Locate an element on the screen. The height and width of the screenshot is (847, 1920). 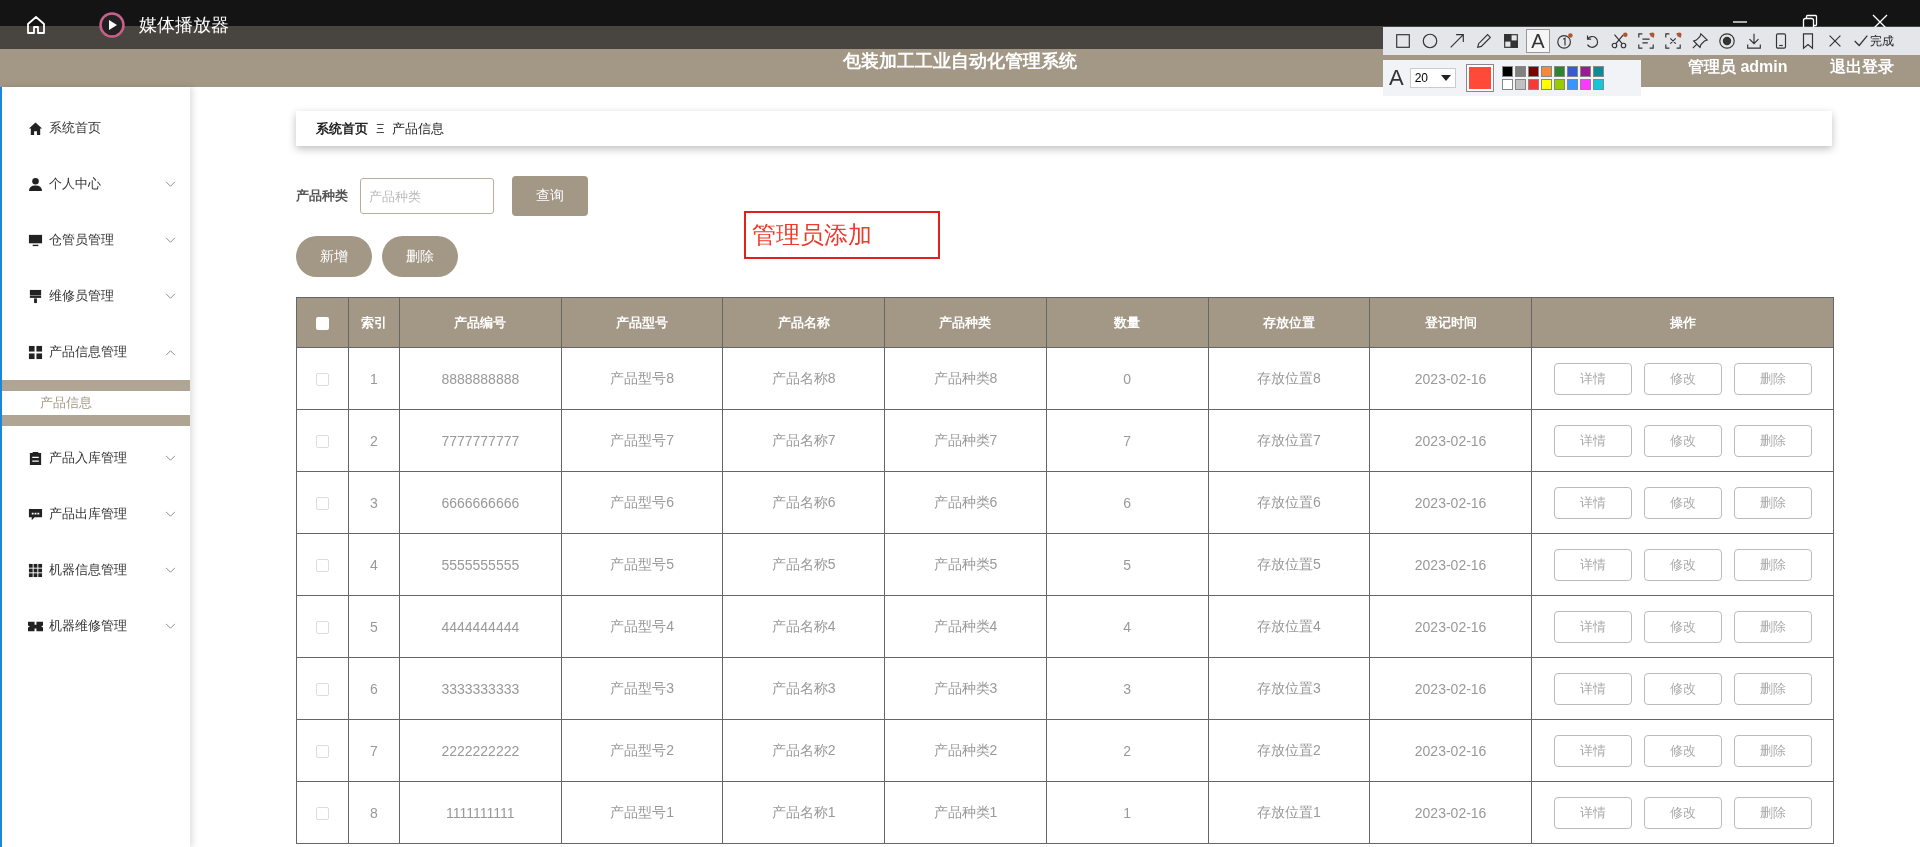
table-cell: 产品名称5 is located at coordinates (803, 564).